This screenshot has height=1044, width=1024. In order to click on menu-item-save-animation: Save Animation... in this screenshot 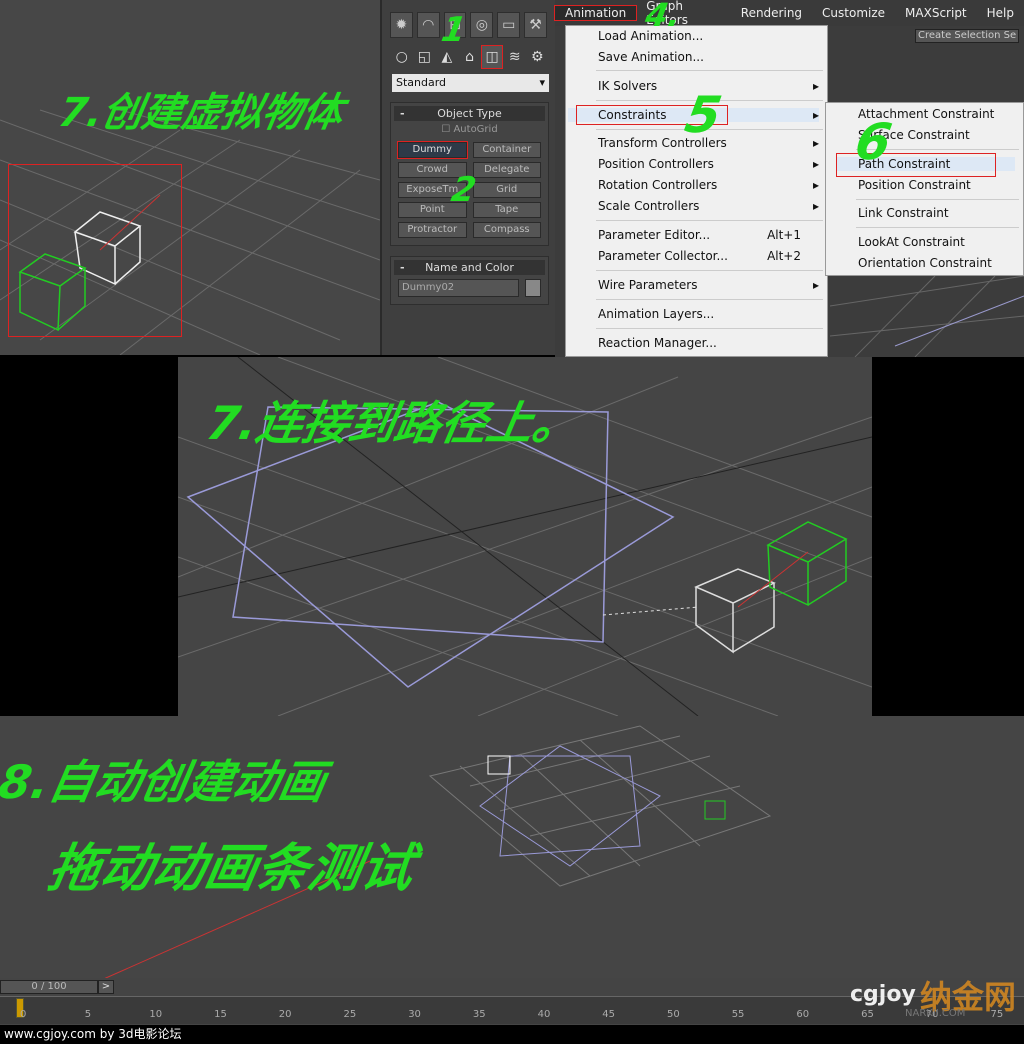, I will do `click(708, 57)`.